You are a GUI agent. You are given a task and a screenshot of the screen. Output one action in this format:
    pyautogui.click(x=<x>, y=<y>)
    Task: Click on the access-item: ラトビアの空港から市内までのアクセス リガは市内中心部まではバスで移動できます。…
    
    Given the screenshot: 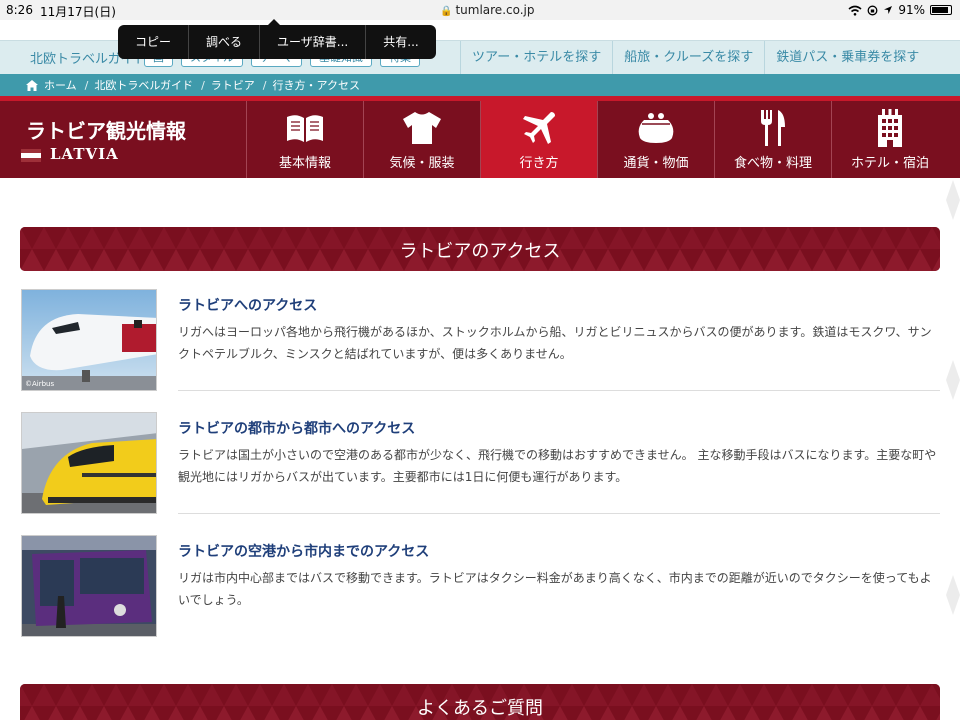 What is the action you would take?
    pyautogui.click(x=480, y=591)
    